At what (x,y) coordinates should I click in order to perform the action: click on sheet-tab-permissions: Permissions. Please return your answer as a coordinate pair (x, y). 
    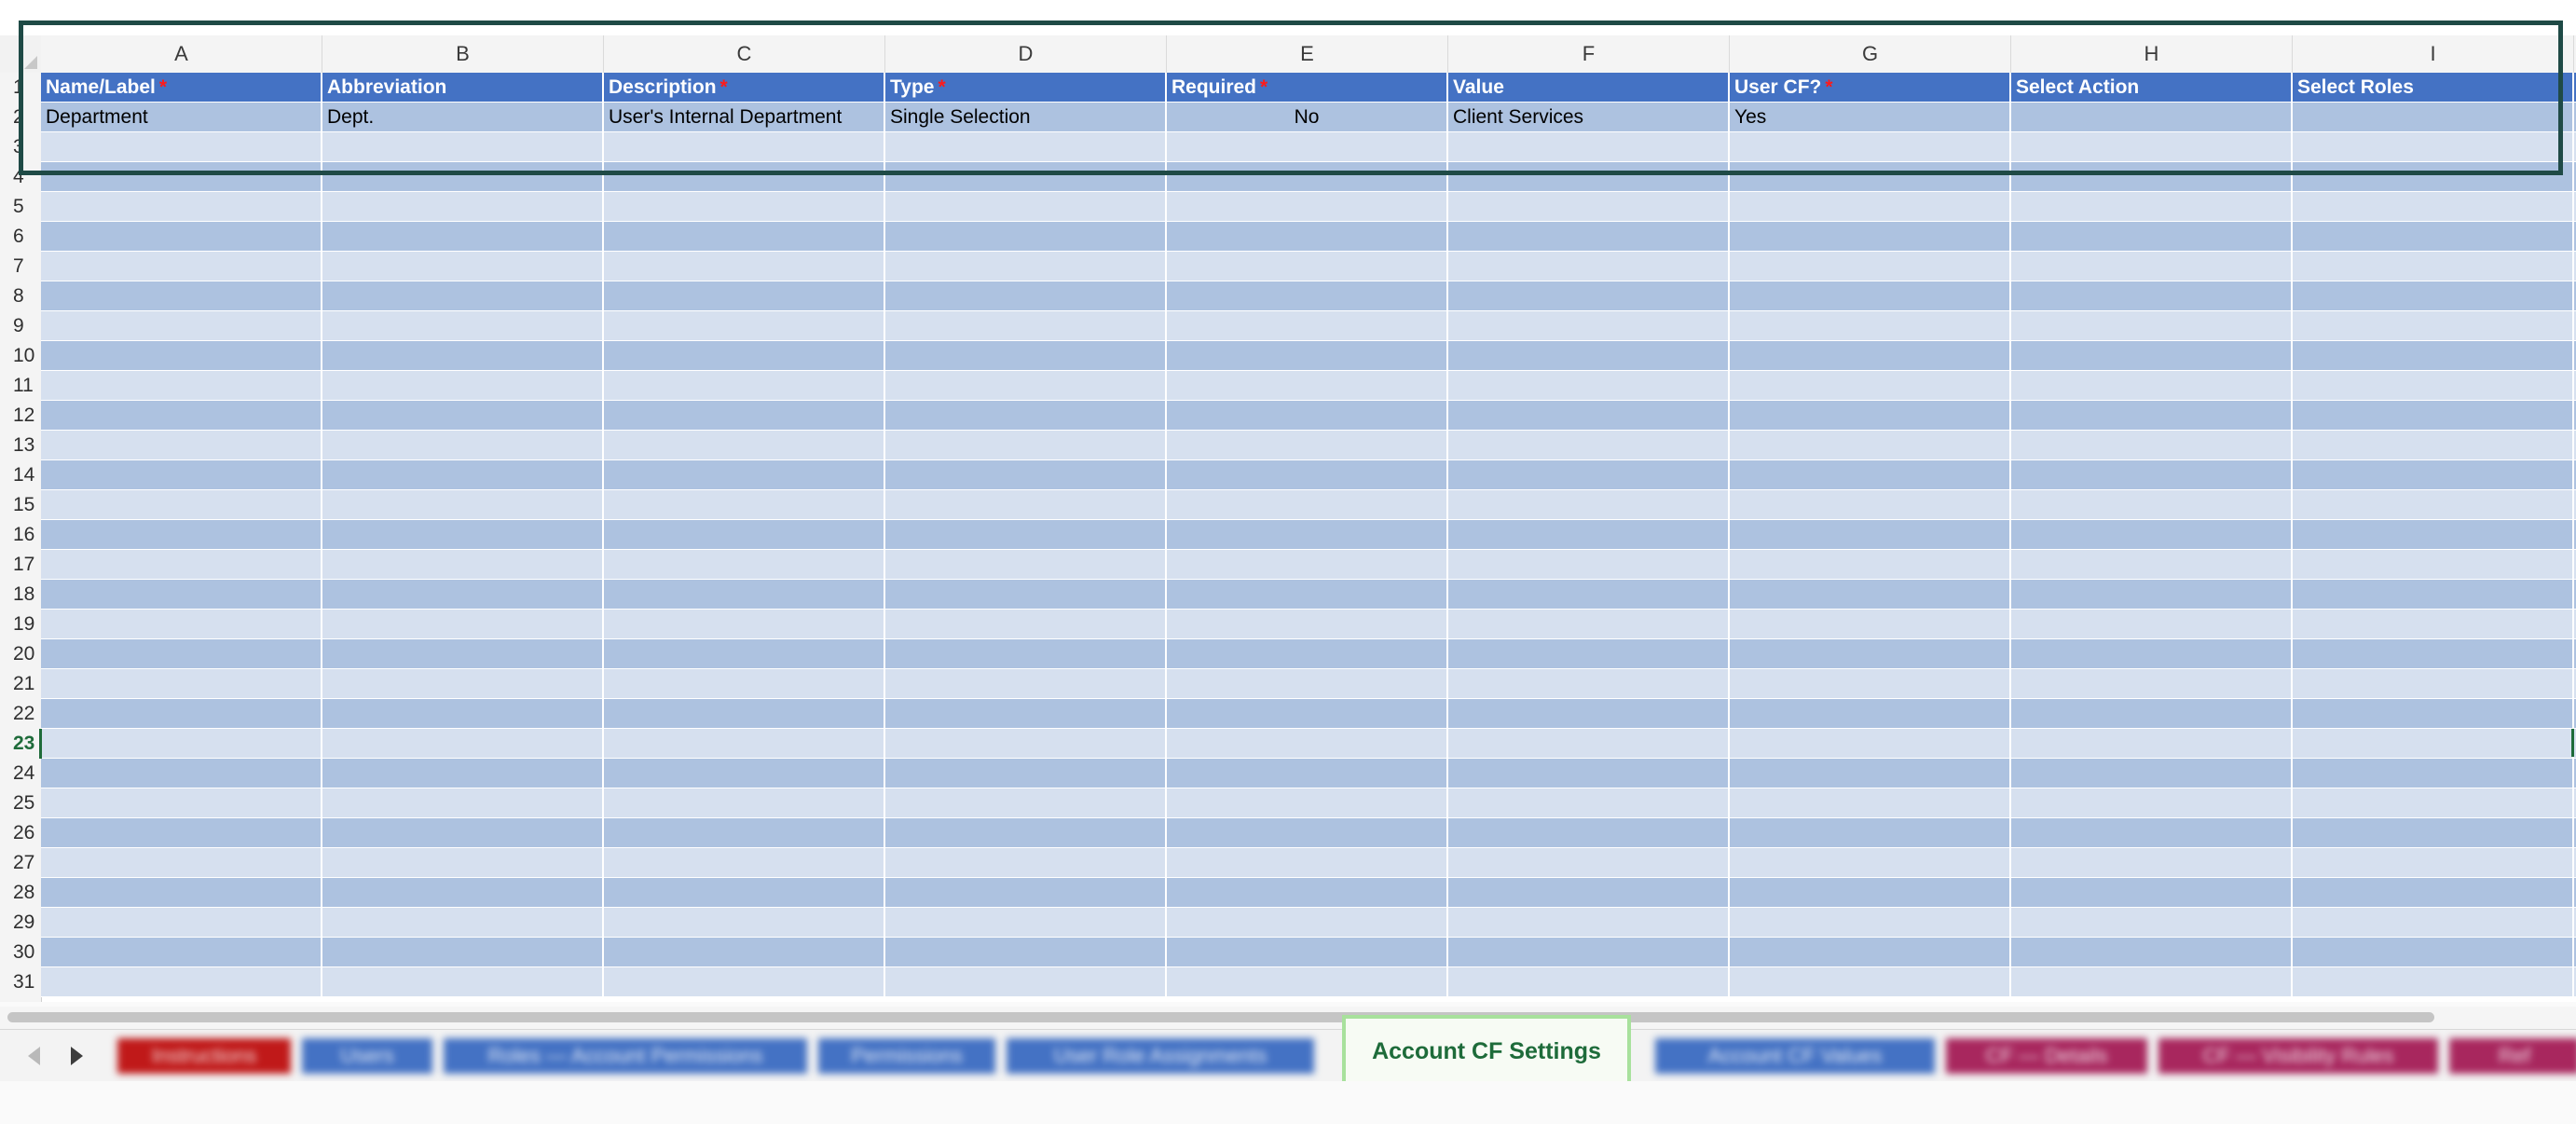
    Looking at the image, I should click on (906, 1056).